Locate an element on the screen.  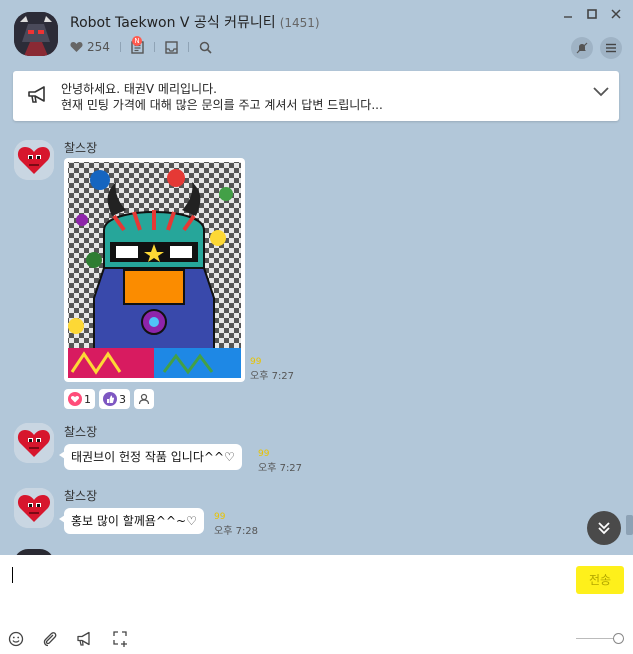
inbox-button is located at coordinates (171, 47).